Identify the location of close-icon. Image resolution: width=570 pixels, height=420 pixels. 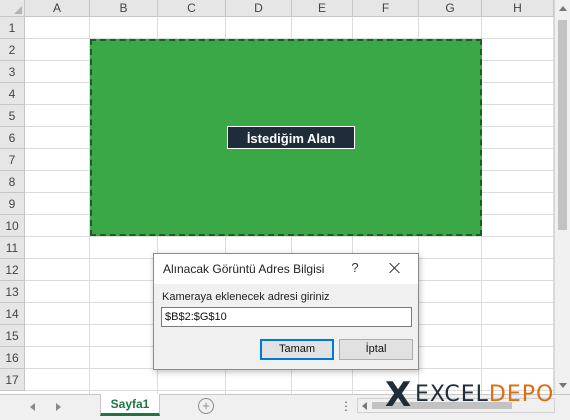
(395, 268).